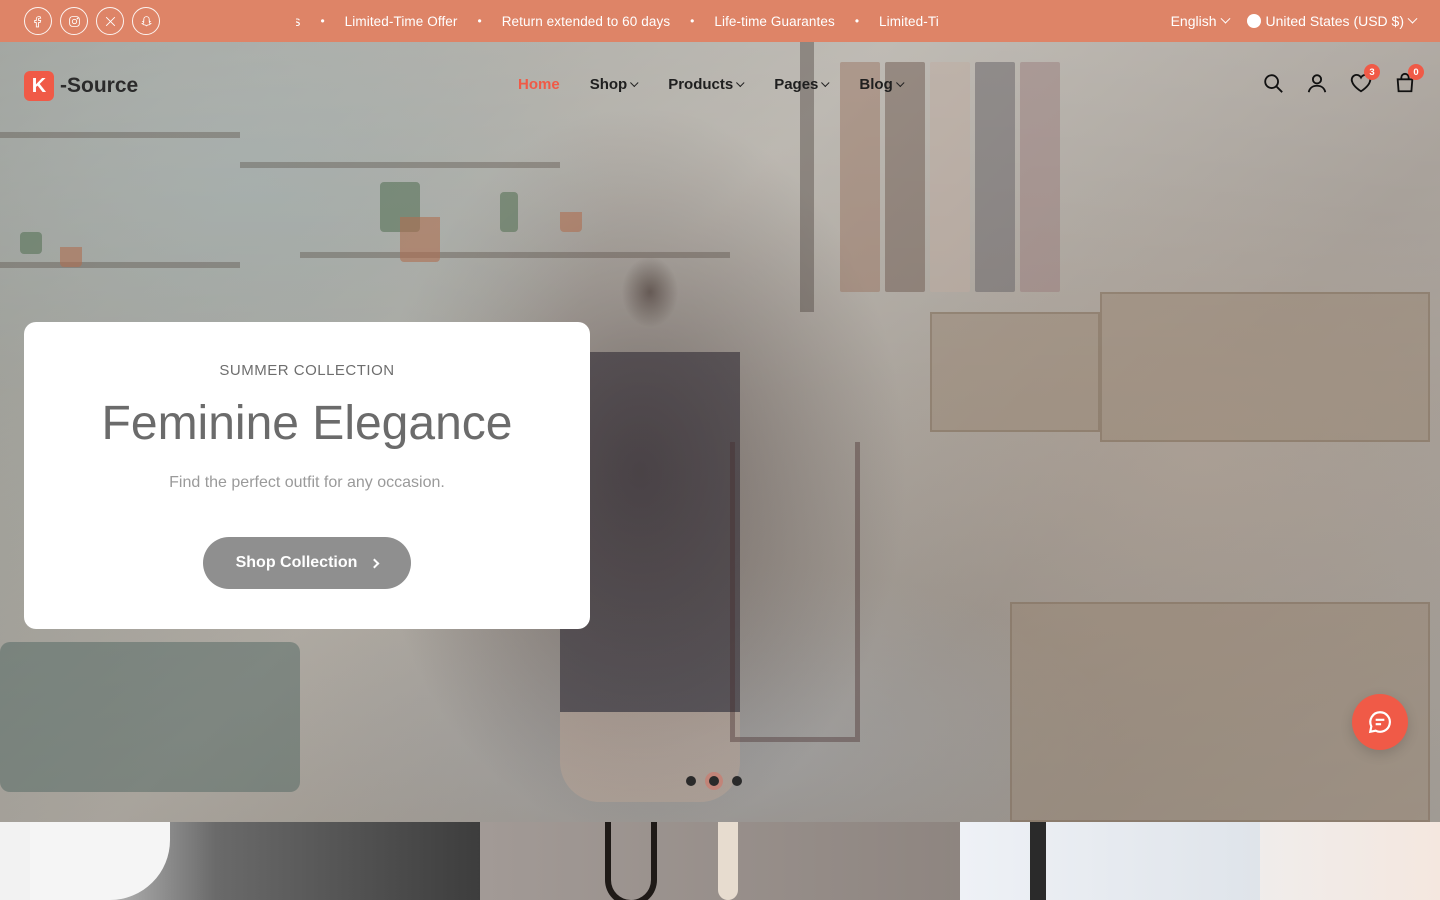 Image resolution: width=1440 pixels, height=900 pixels. What do you see at coordinates (307, 423) in the screenshot?
I see `hero-title: Feminine Elegance` at bounding box center [307, 423].